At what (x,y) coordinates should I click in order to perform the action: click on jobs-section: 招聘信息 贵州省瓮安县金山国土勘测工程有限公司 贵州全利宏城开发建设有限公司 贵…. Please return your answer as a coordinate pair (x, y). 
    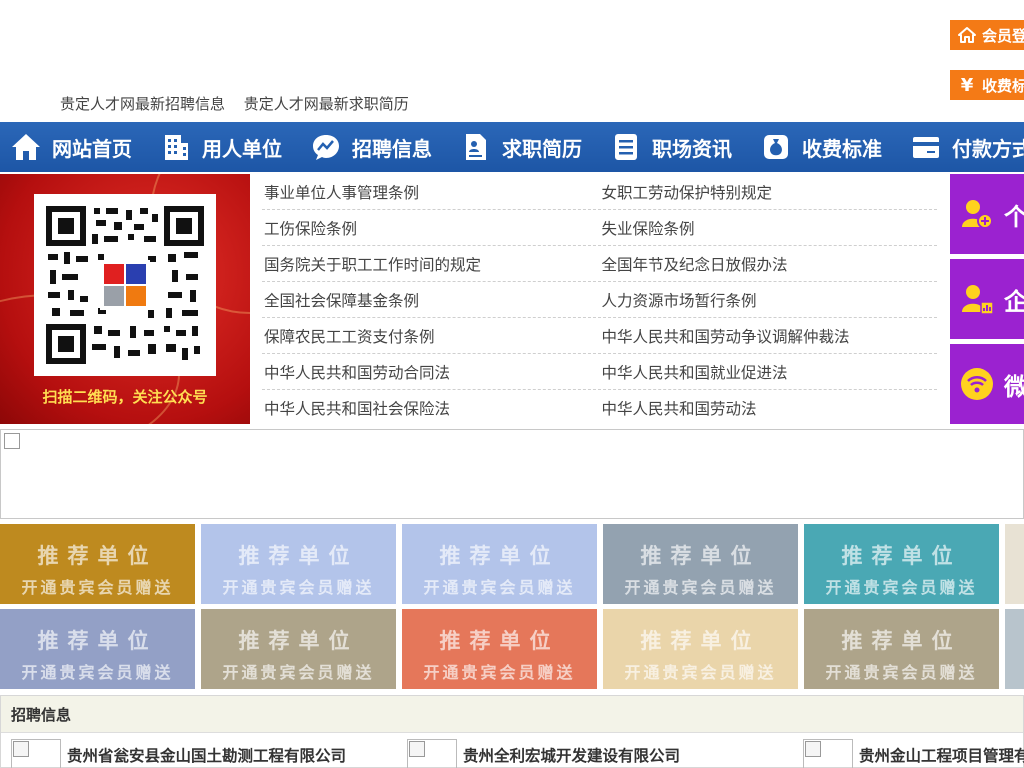
    Looking at the image, I should click on (512, 731).